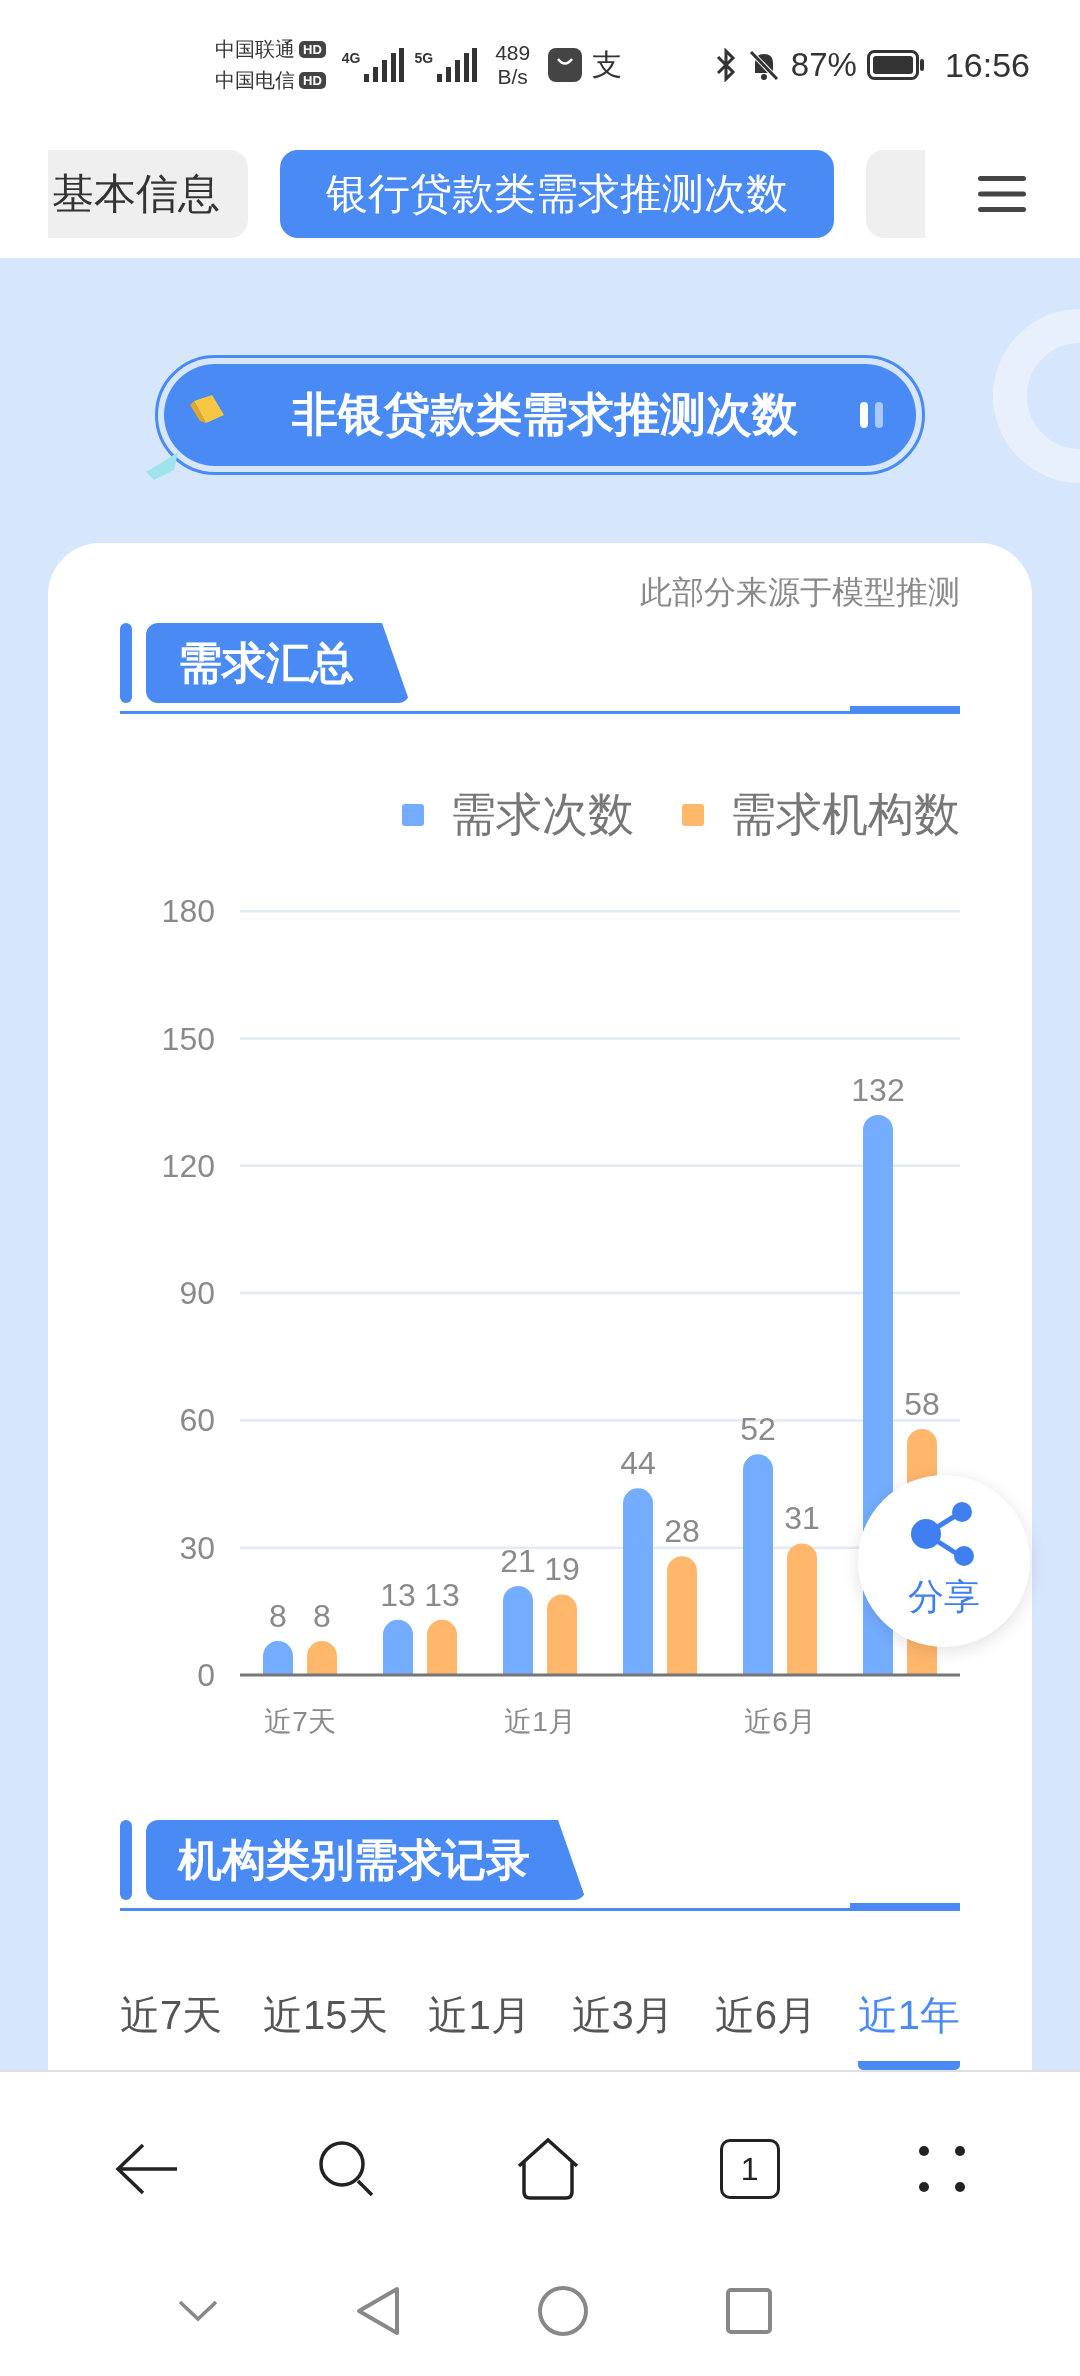  Describe the element at coordinates (171, 2029) in the screenshot. I see `period-tab: 近7天` at that location.